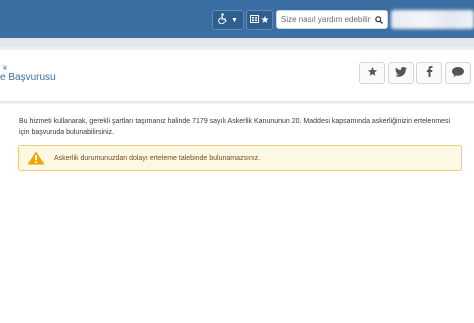  I want to click on facebook-share-button, so click(429, 73).